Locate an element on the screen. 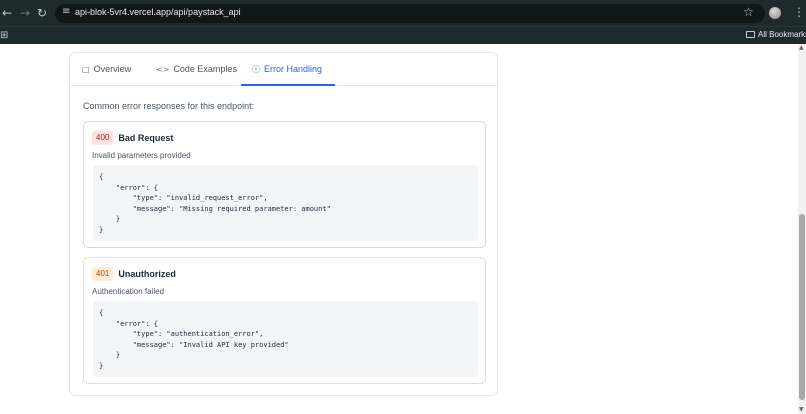 The image size is (806, 414). tab-code-examples: <> Code Examples is located at coordinates (196, 69).